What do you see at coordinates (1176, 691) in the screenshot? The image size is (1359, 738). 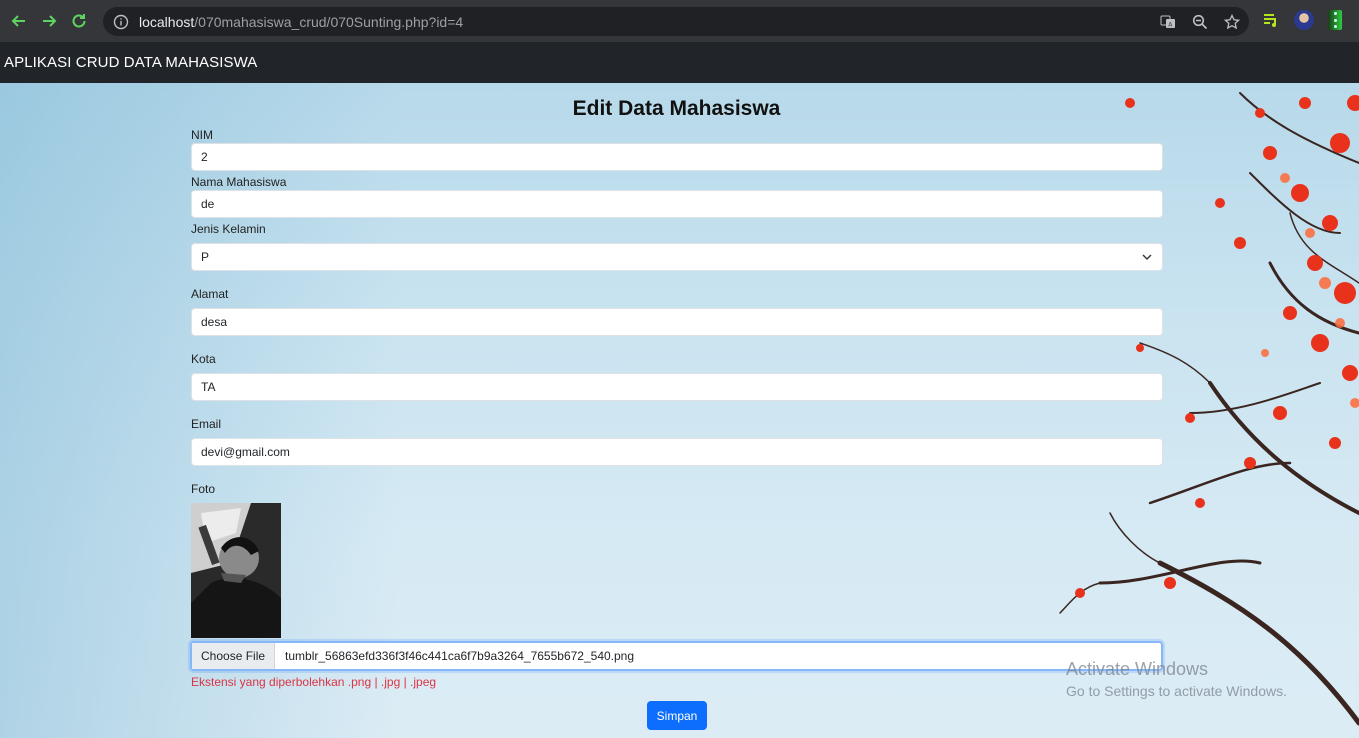 I see `watermark-line2: Go to Settings to activate Windows.` at bounding box center [1176, 691].